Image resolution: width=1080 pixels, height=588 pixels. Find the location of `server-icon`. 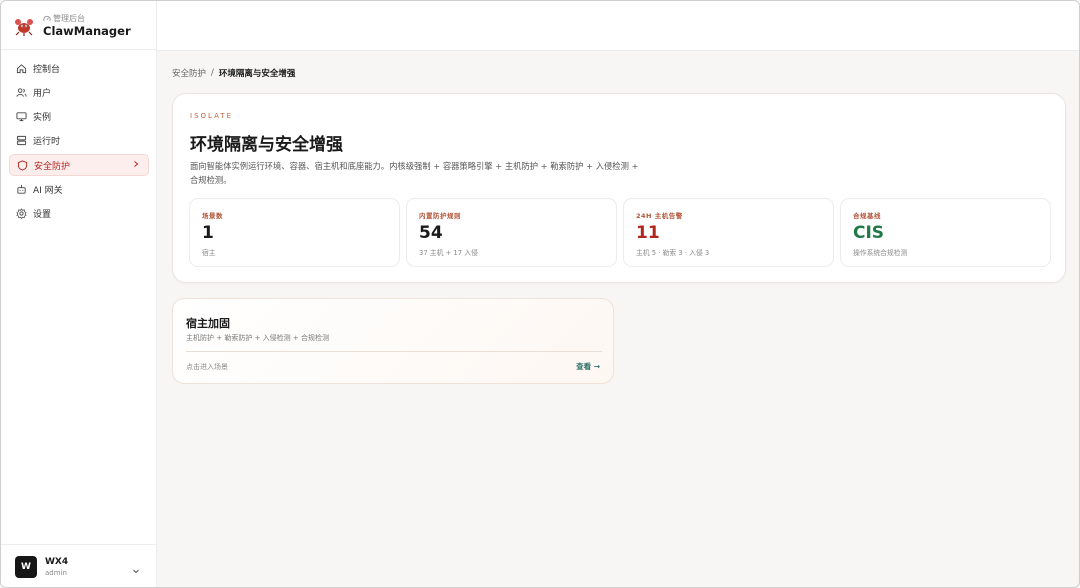

server-icon is located at coordinates (21, 140).